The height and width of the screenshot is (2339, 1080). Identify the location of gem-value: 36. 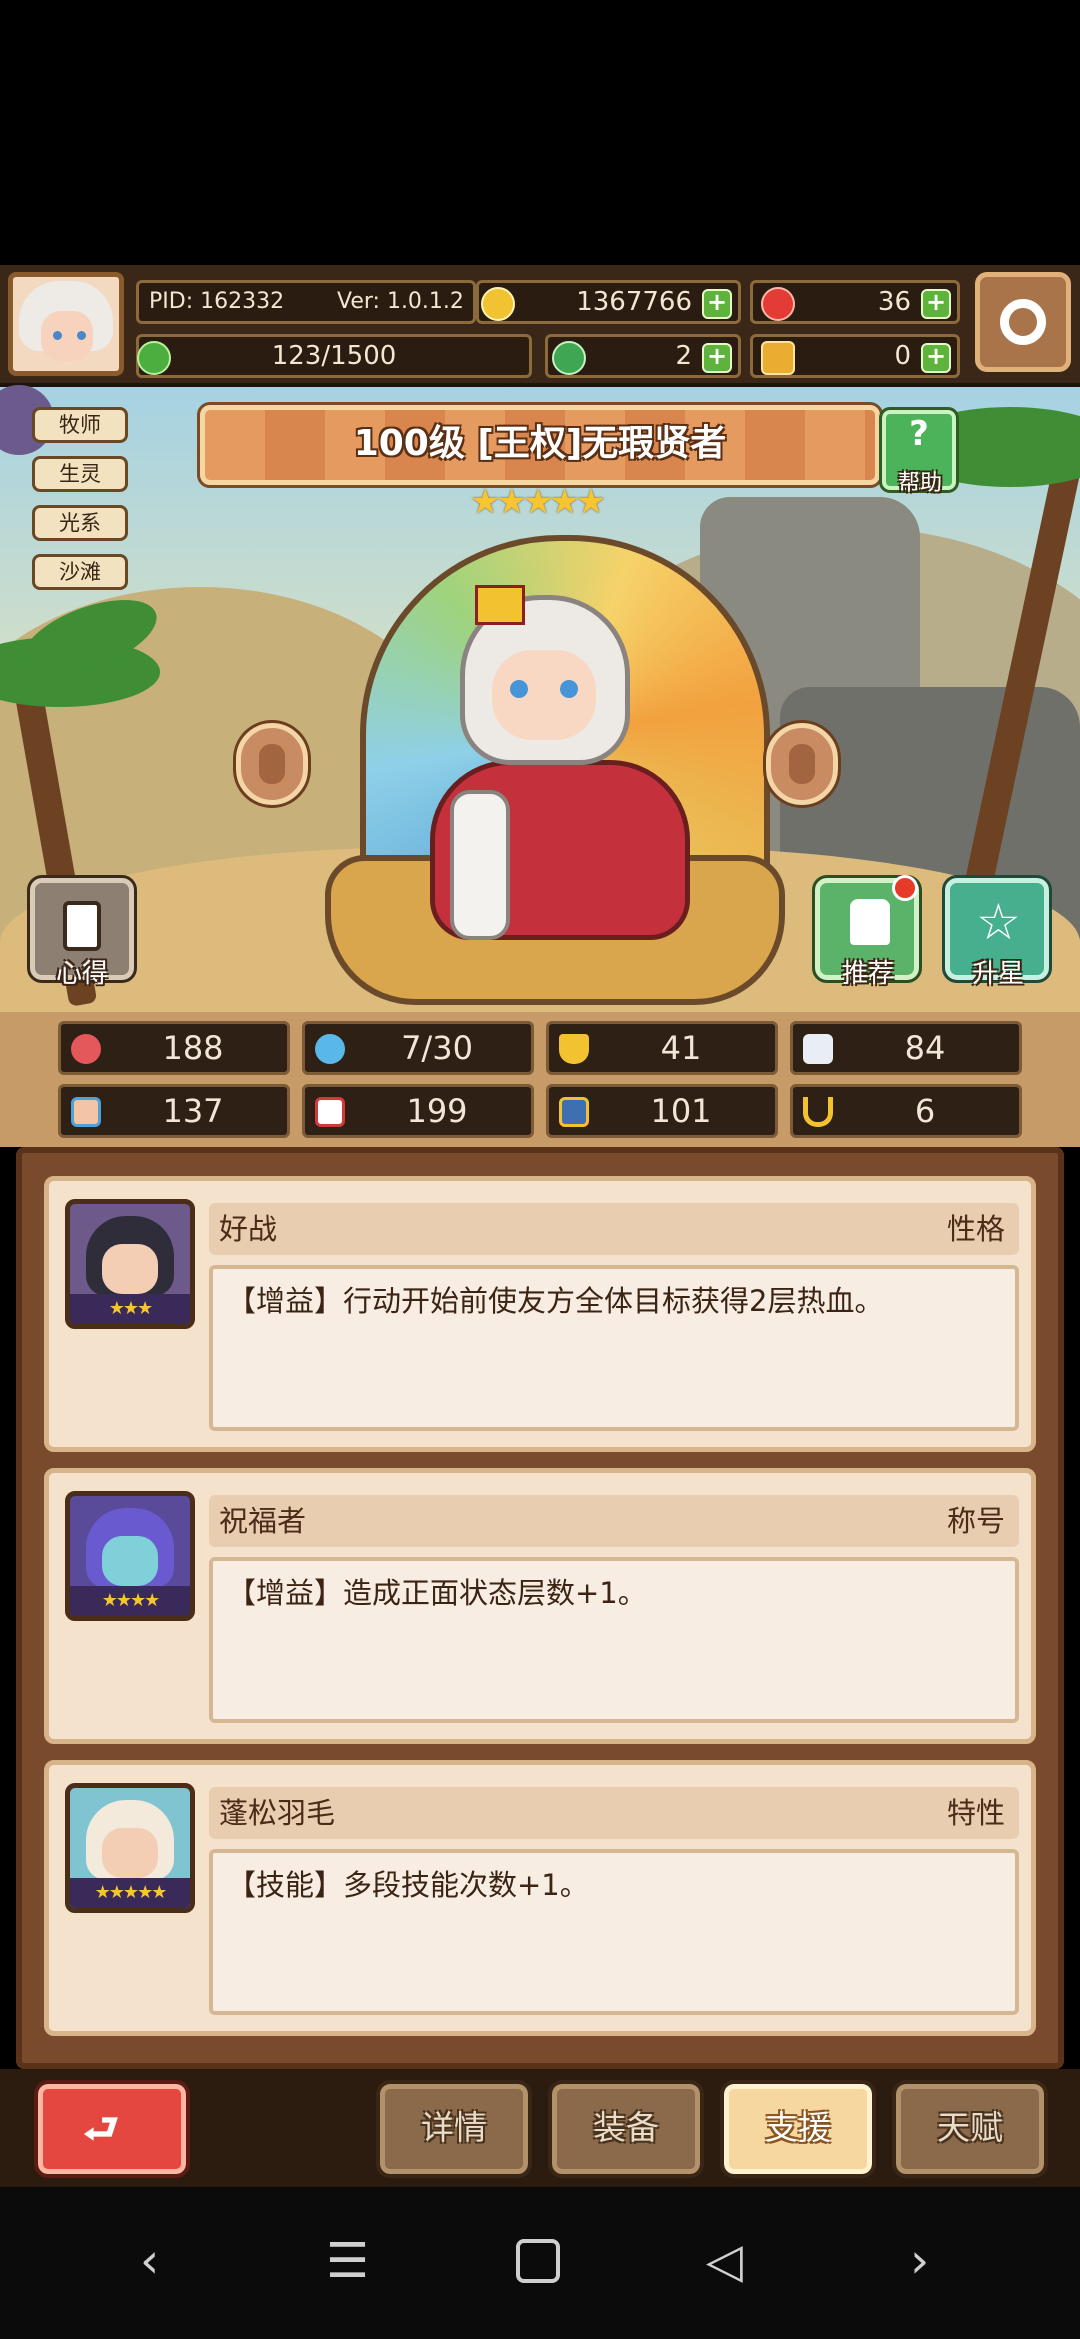
(894, 302).